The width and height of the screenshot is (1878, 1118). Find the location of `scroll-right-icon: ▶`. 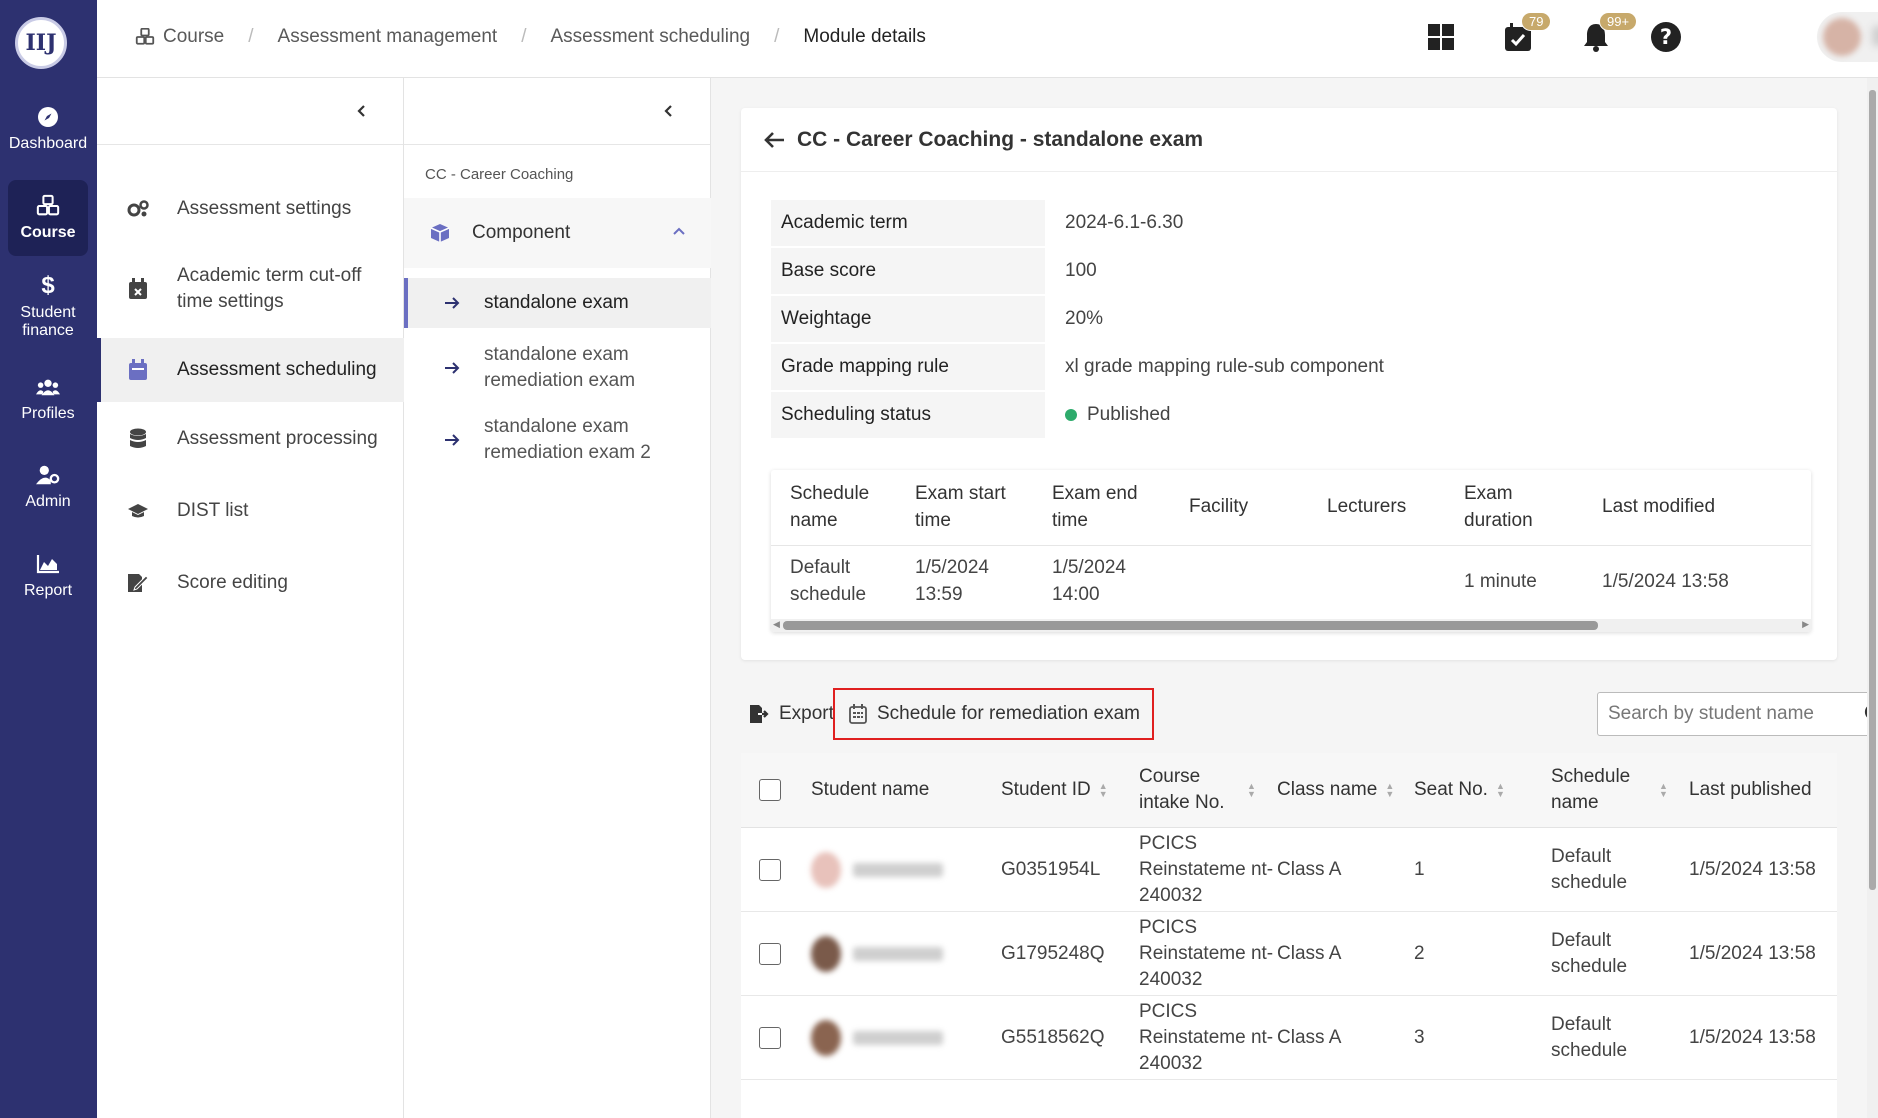

scroll-right-icon: ▶ is located at coordinates (1805, 624).